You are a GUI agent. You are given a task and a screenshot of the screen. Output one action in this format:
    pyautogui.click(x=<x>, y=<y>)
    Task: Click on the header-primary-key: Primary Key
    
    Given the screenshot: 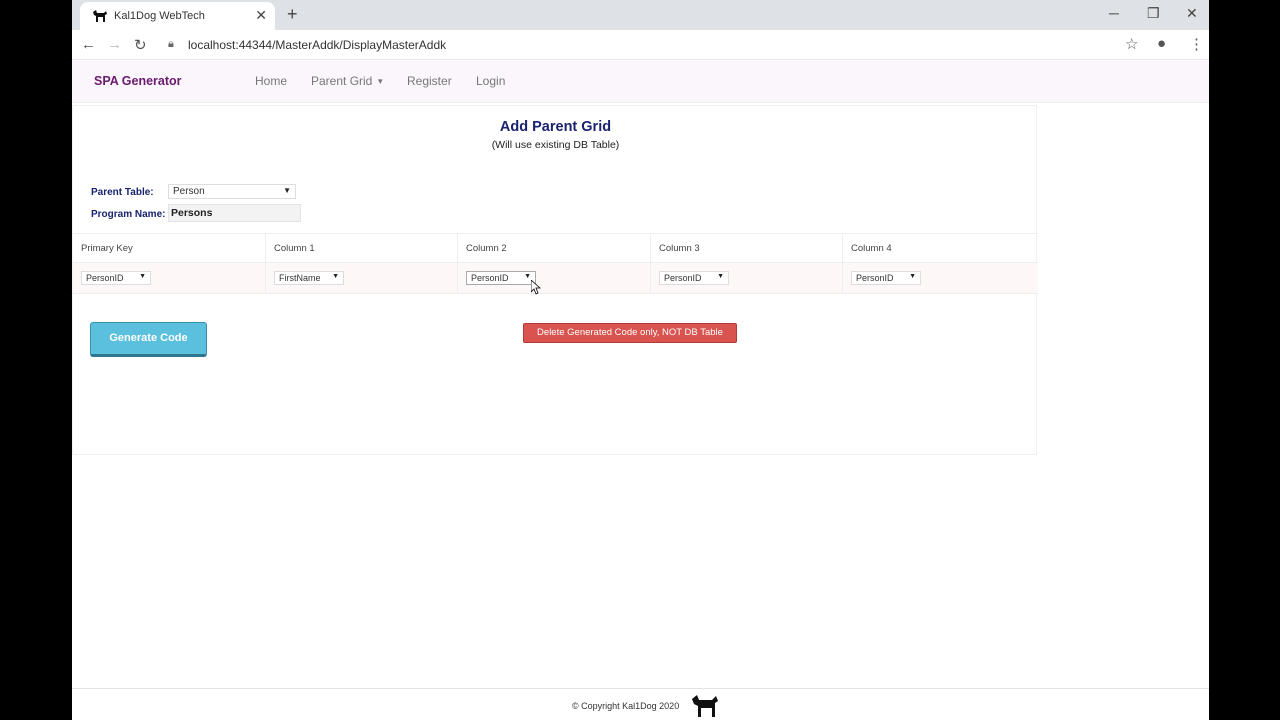 What is the action you would take?
    pyautogui.click(x=107, y=248)
    